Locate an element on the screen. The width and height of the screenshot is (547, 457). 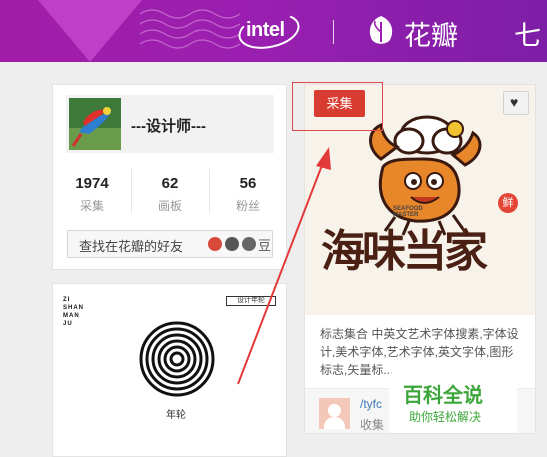
profile-header: ---设计师--- is located at coordinates (170, 124).